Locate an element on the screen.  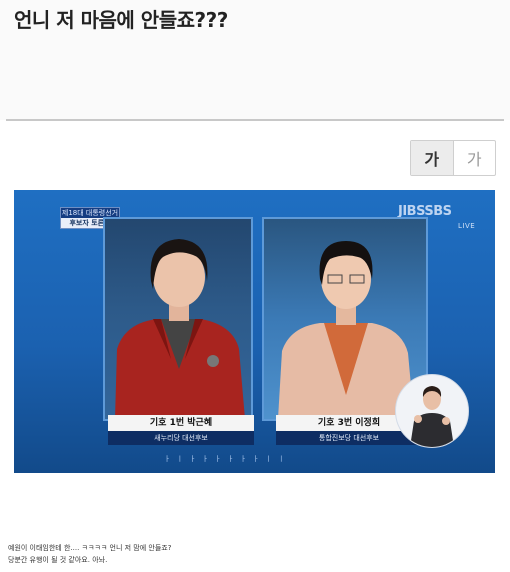
sign-language-inset is located at coordinates (432, 411).